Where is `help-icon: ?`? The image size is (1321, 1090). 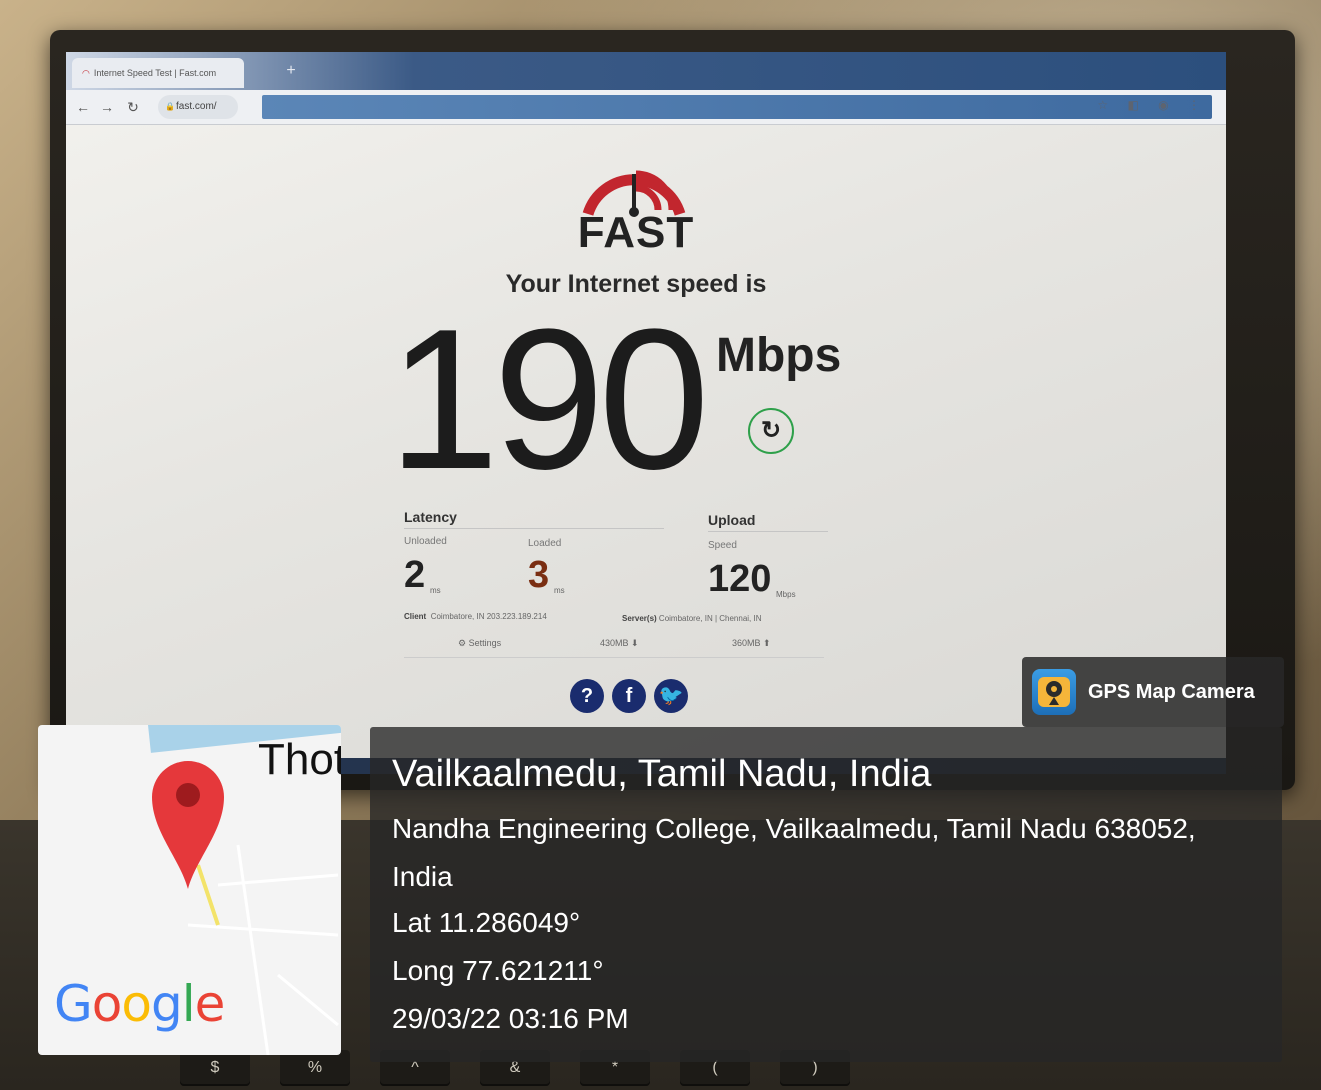
help-icon: ? is located at coordinates (587, 696).